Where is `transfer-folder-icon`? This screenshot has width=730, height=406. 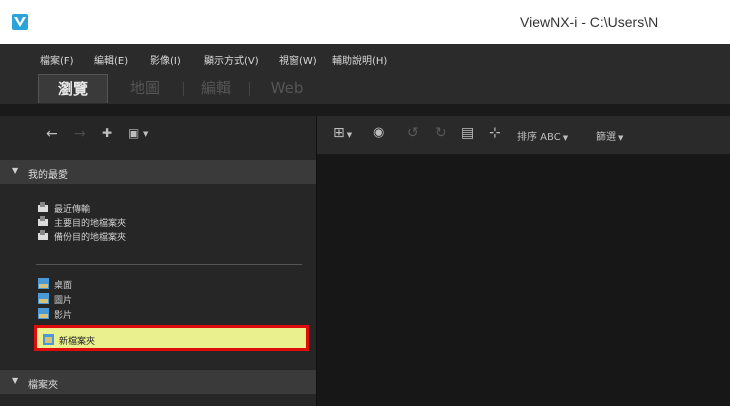 transfer-folder-icon is located at coordinates (43, 207).